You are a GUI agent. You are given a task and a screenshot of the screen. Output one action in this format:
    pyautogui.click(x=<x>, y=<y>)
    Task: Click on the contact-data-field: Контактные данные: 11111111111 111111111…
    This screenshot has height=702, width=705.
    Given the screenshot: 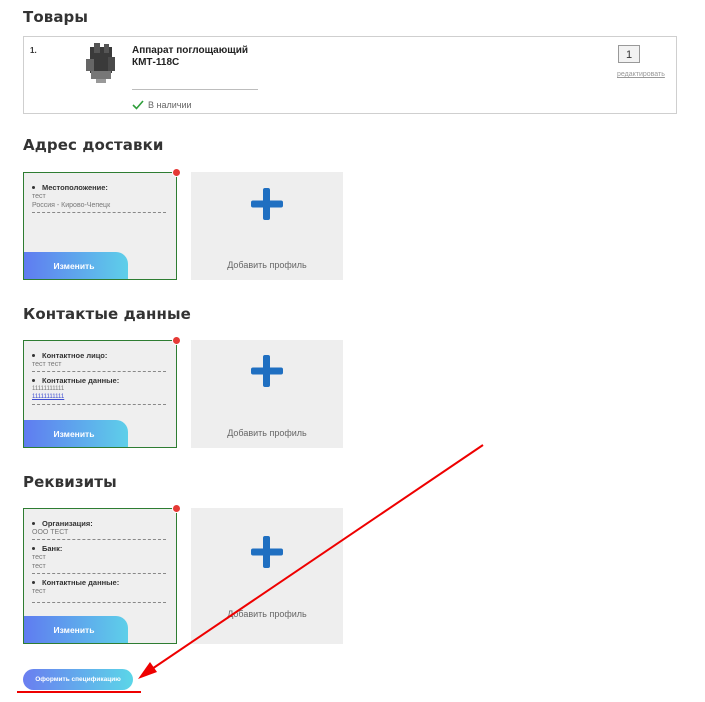 What is the action you would take?
    pyautogui.click(x=99, y=390)
    